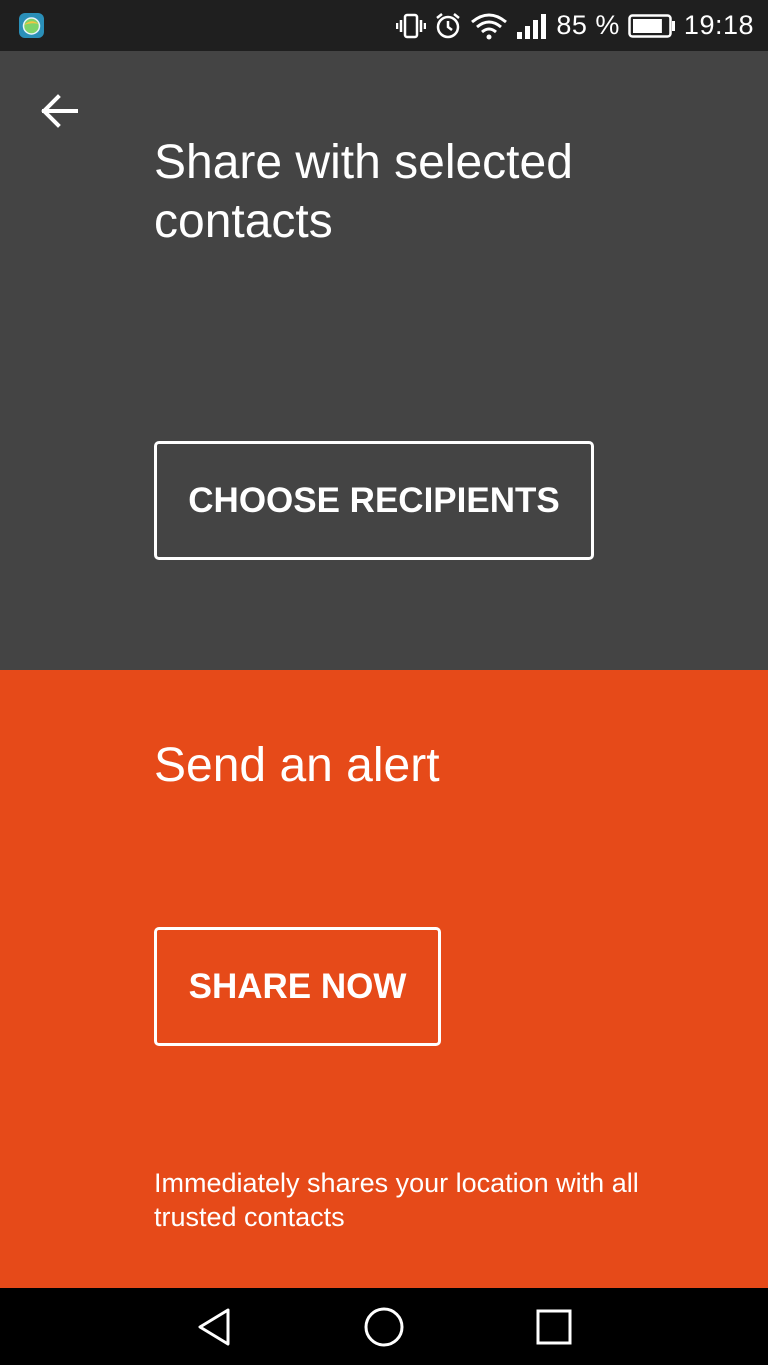 This screenshot has height=1365, width=768. What do you see at coordinates (448, 26) in the screenshot?
I see `alarm-icon` at bounding box center [448, 26].